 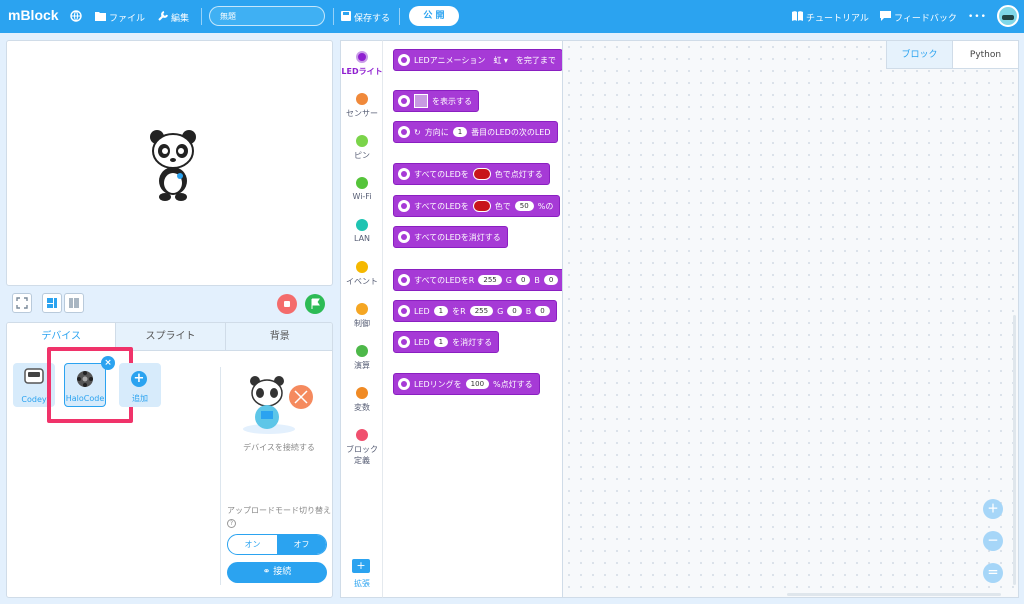 I want to click on help-icon: ?, so click(x=231, y=523).